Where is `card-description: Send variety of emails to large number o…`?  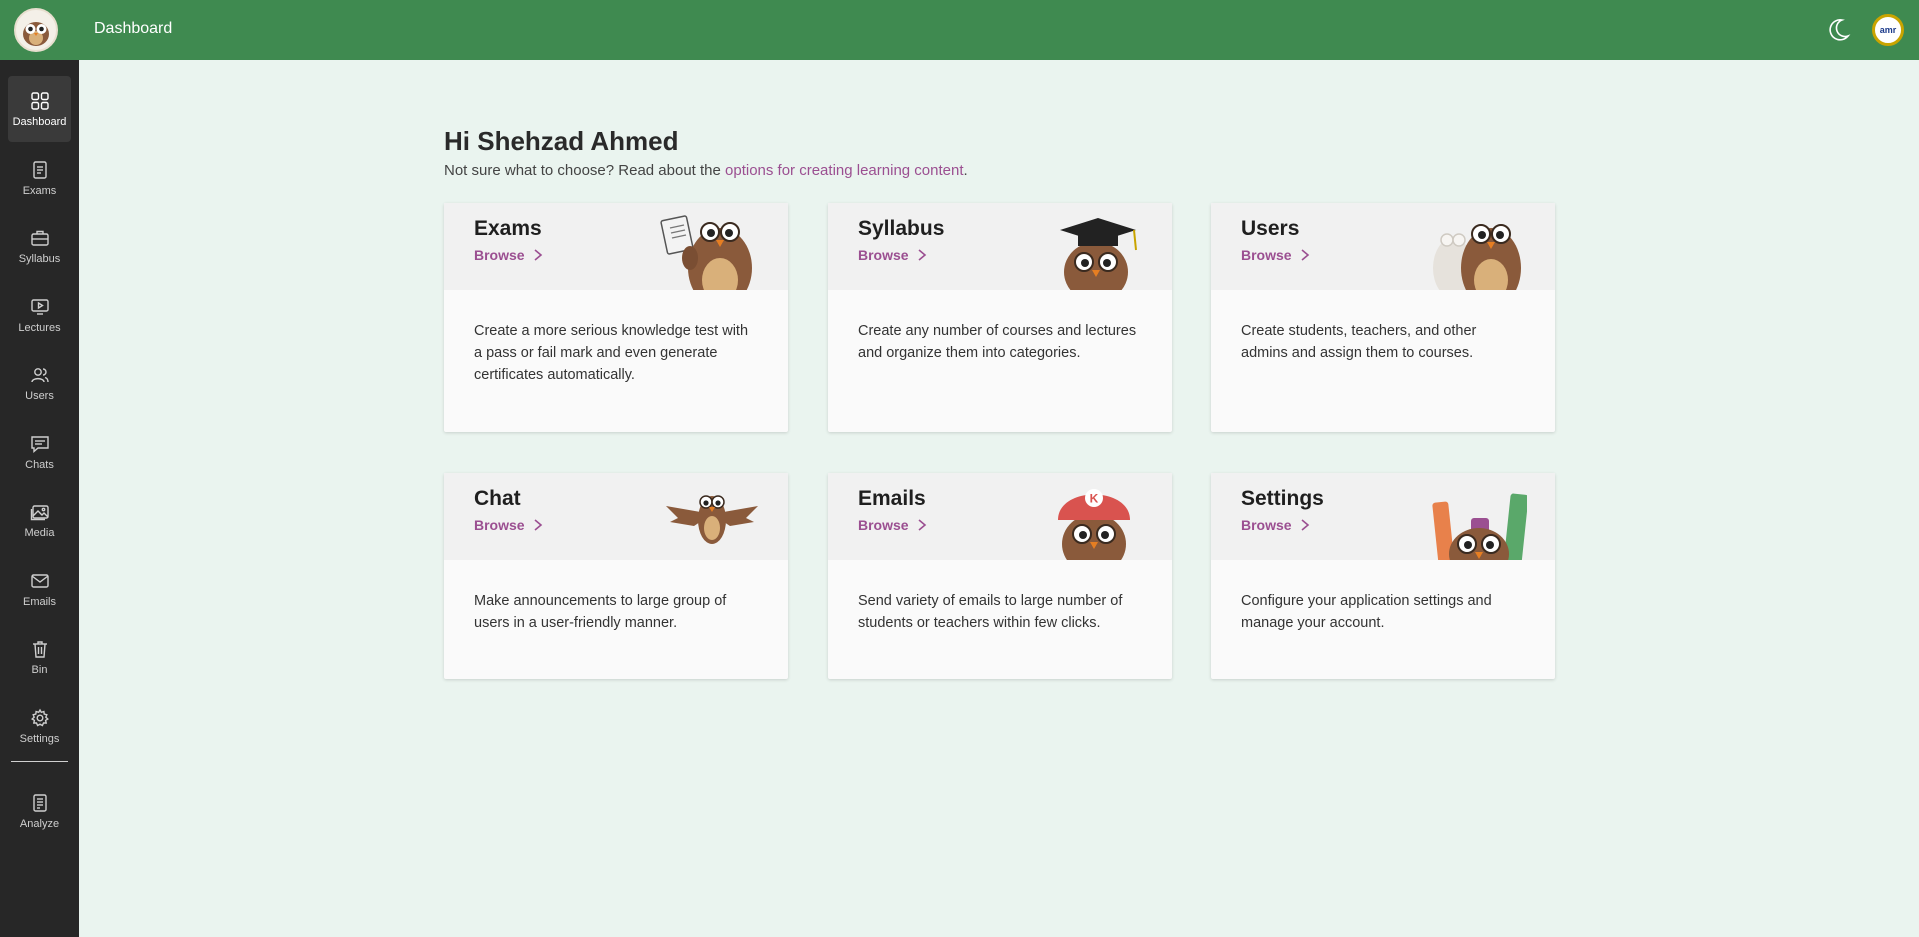 card-description: Send variety of emails to large number o… is located at coordinates (990, 612).